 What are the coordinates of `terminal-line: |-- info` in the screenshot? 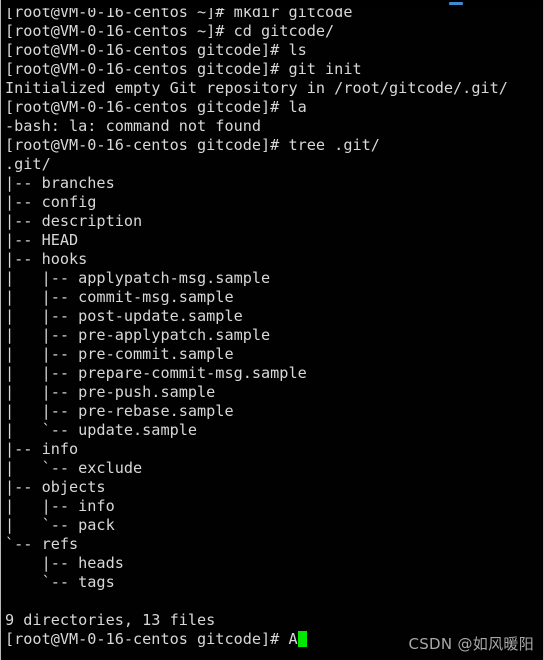 It's located at (42, 449).